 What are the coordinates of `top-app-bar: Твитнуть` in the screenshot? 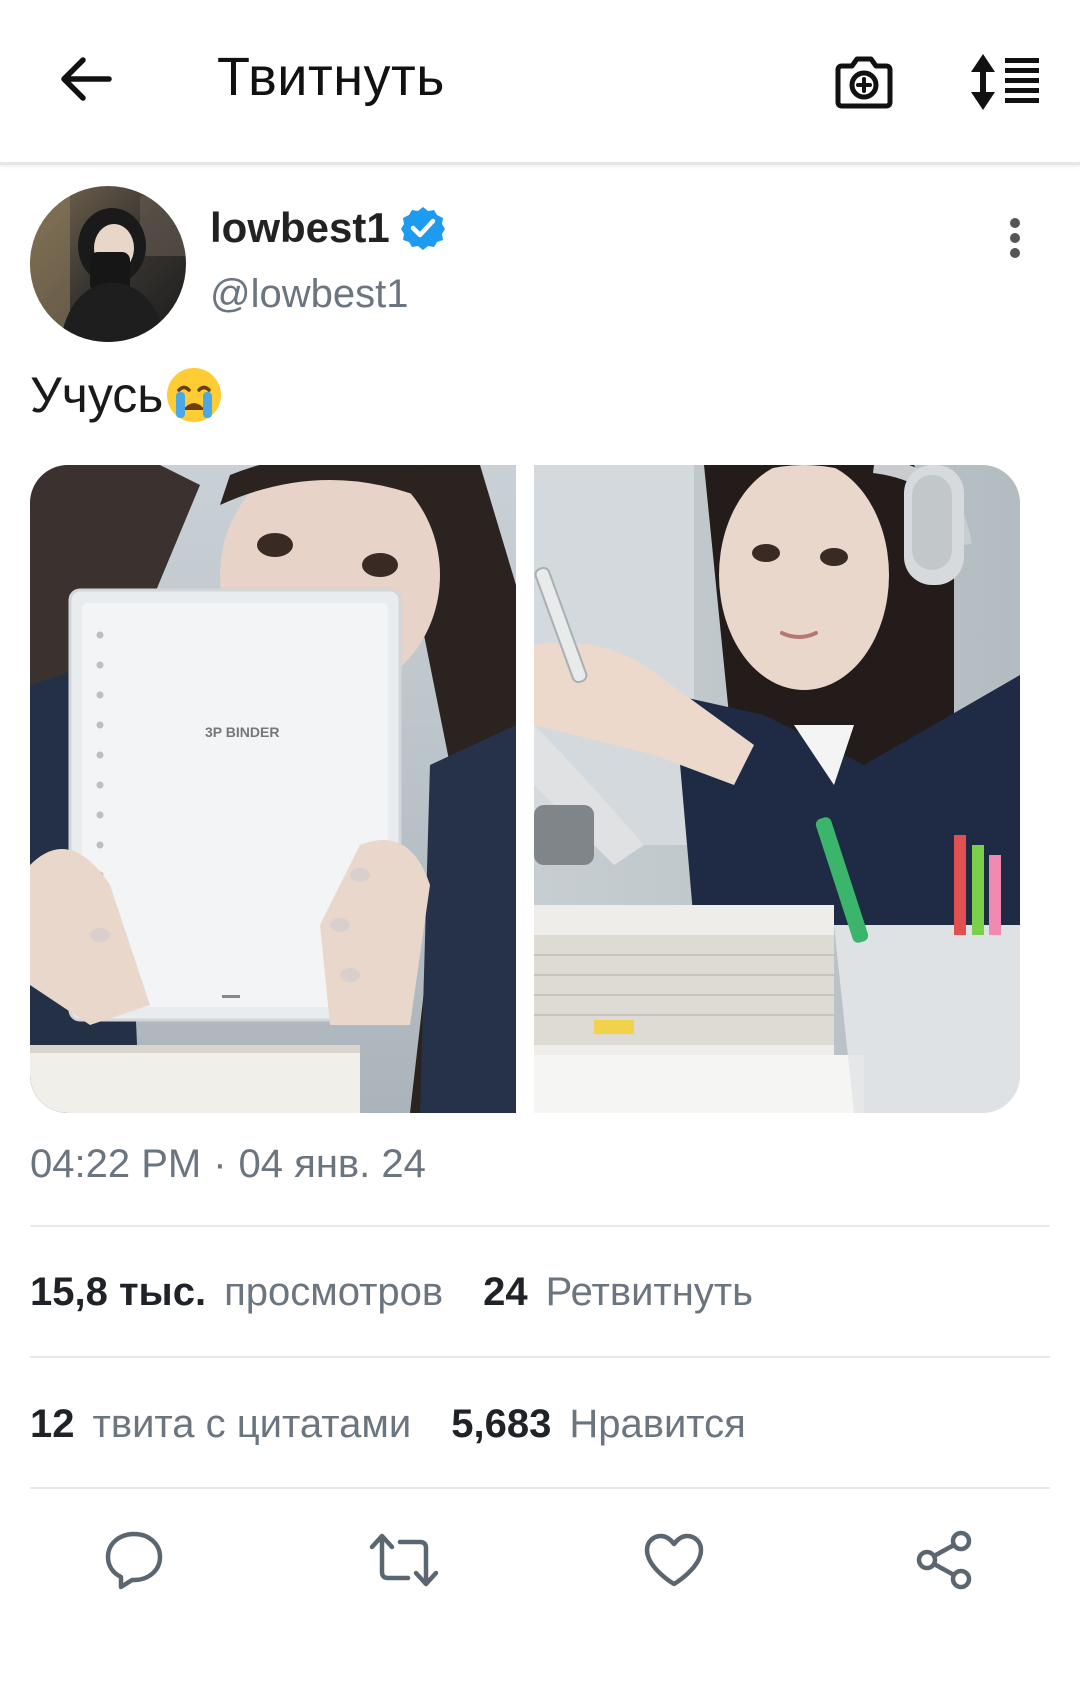 It's located at (540, 82).